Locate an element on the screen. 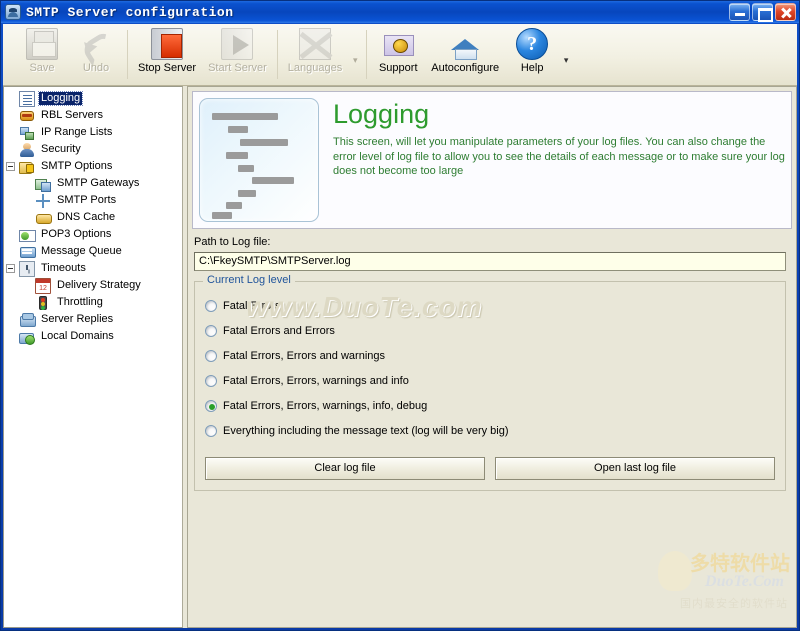 This screenshot has width=800, height=631. toolbar-button-undo: Undo is located at coordinates (96, 49).